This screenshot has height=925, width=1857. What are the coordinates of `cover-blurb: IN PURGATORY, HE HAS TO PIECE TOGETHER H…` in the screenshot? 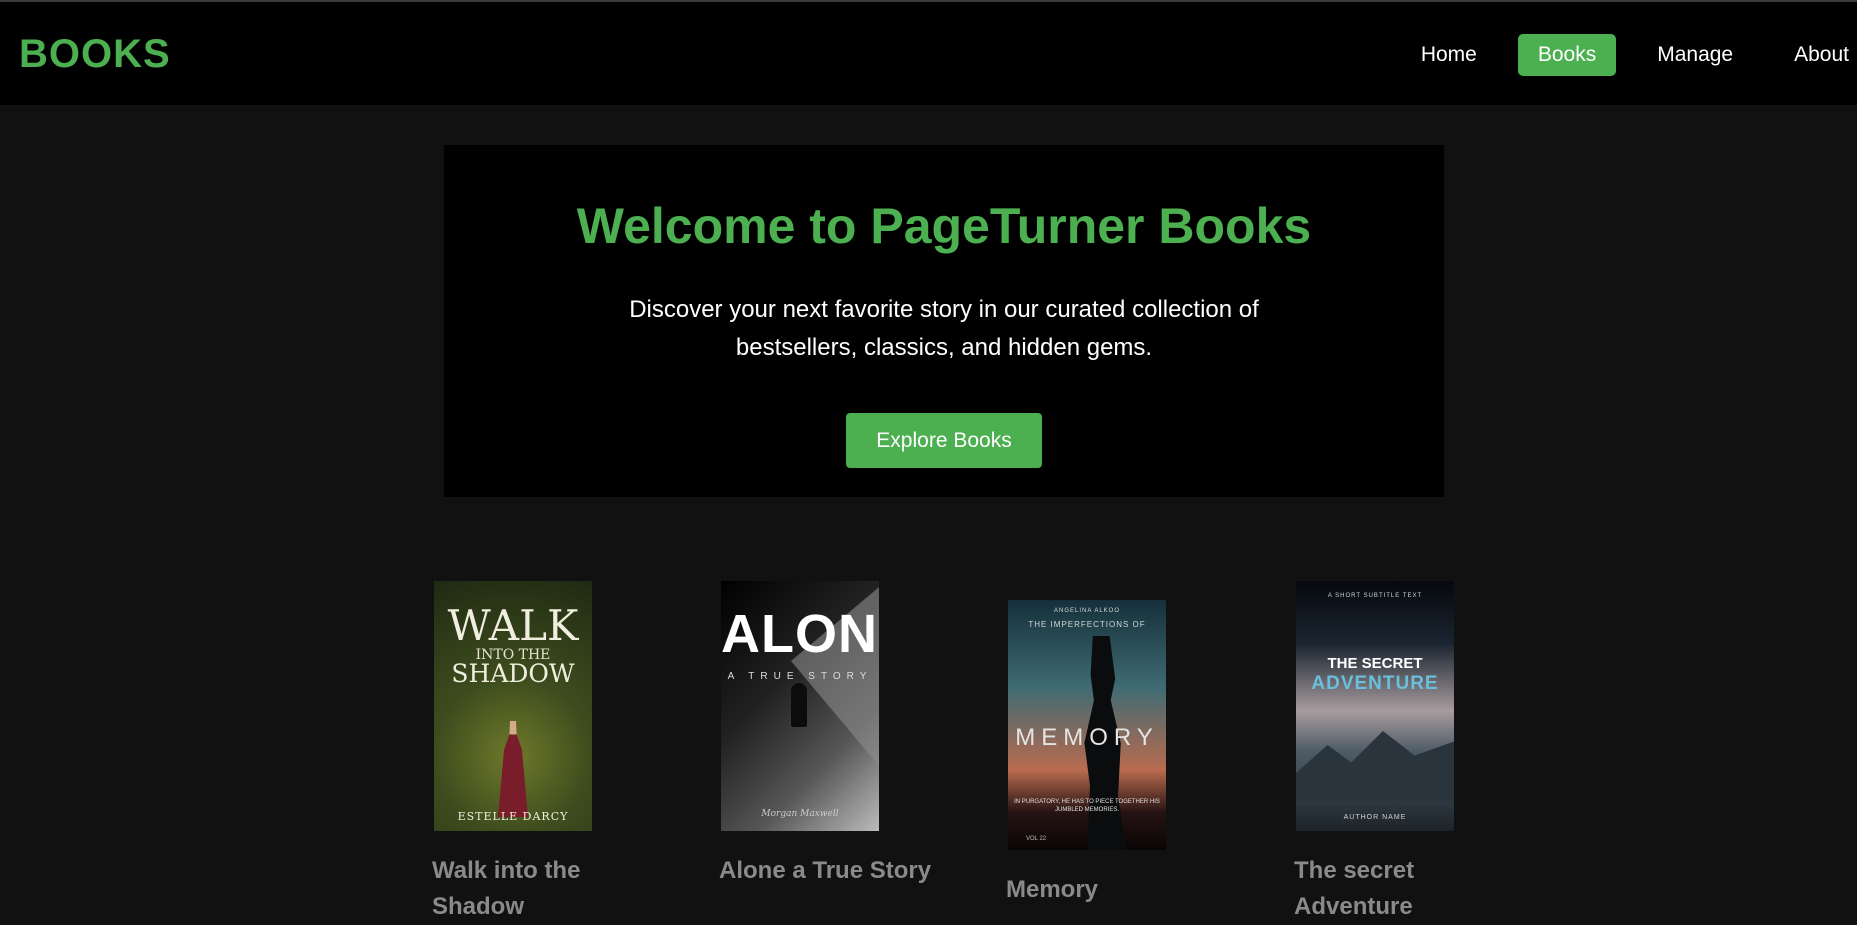 It's located at (1087, 806).